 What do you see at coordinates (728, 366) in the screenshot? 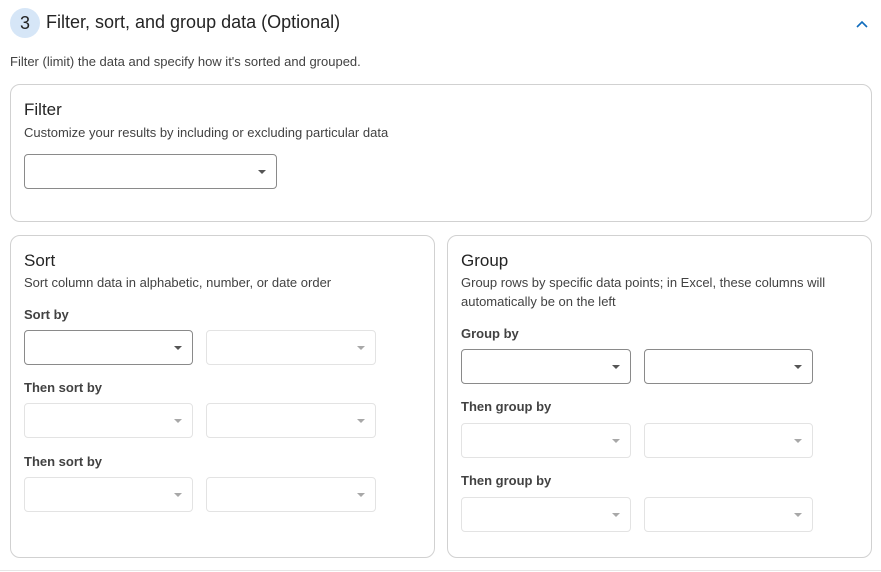
I see `group-by-option-dropdown` at bounding box center [728, 366].